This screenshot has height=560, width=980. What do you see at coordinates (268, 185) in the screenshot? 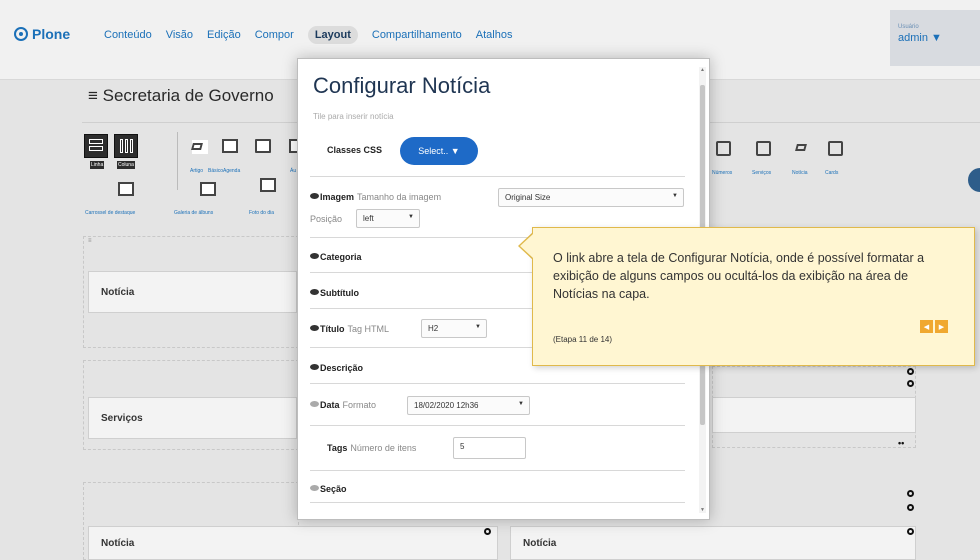
I see `photo-of-day-tile-icon` at bounding box center [268, 185].